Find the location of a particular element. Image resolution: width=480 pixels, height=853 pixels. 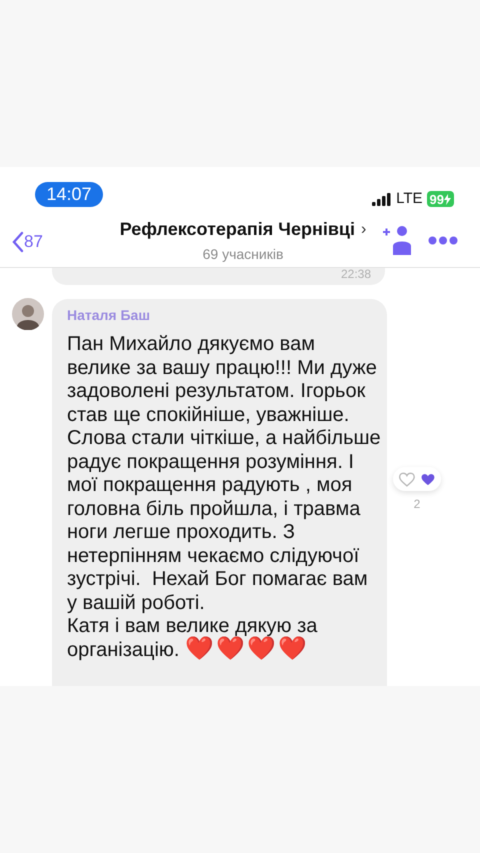

reaction-button is located at coordinates (417, 479).